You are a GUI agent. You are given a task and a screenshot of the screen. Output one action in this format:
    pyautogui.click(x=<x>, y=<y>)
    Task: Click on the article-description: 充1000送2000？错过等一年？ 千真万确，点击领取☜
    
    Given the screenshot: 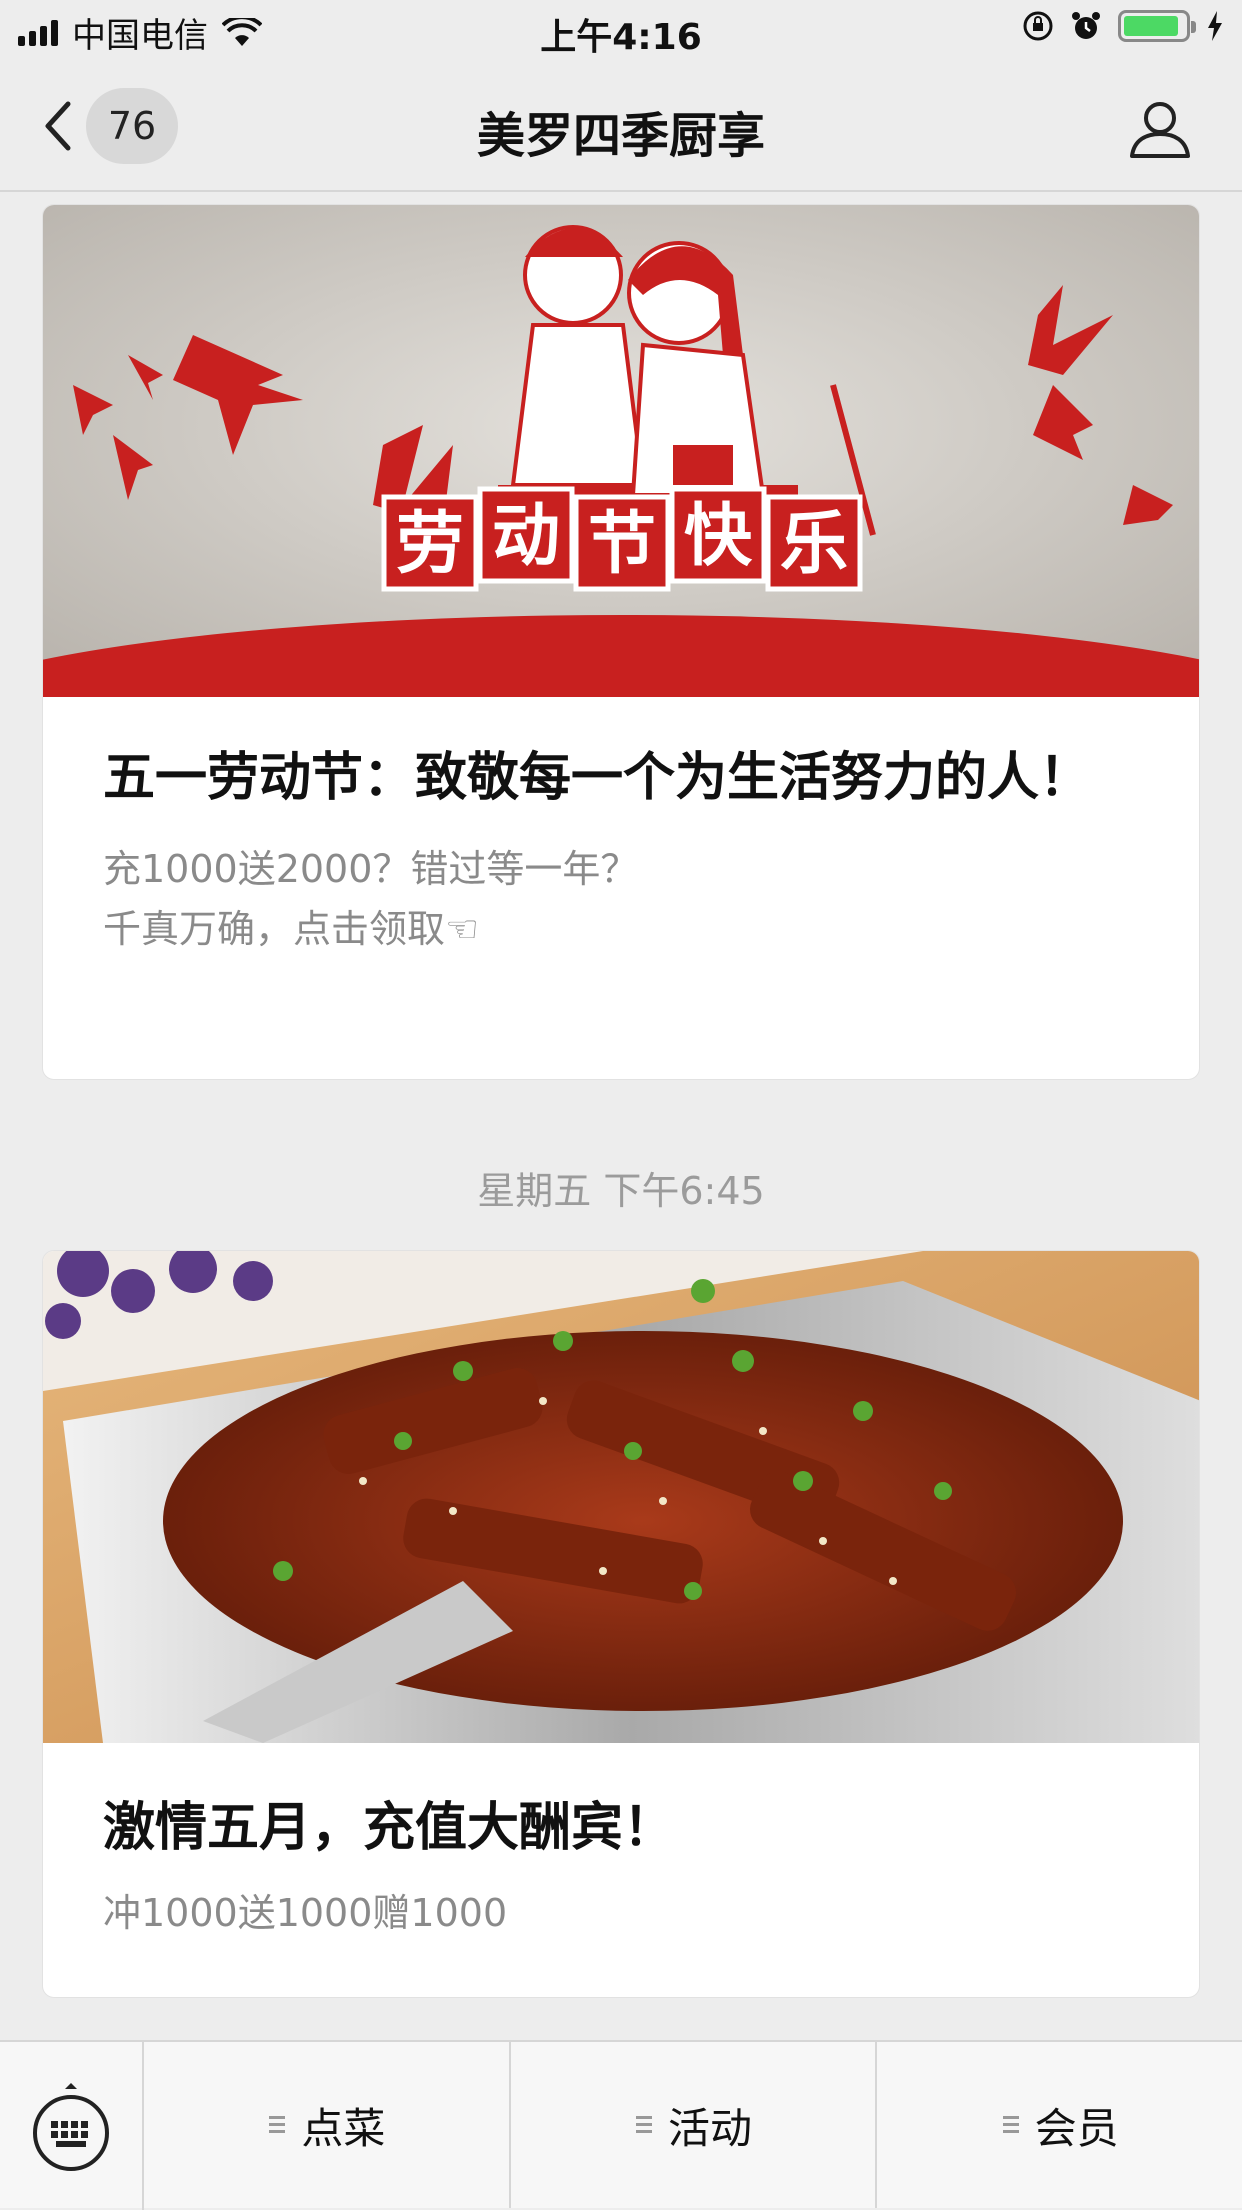 What is the action you would take?
    pyautogui.click(x=621, y=899)
    